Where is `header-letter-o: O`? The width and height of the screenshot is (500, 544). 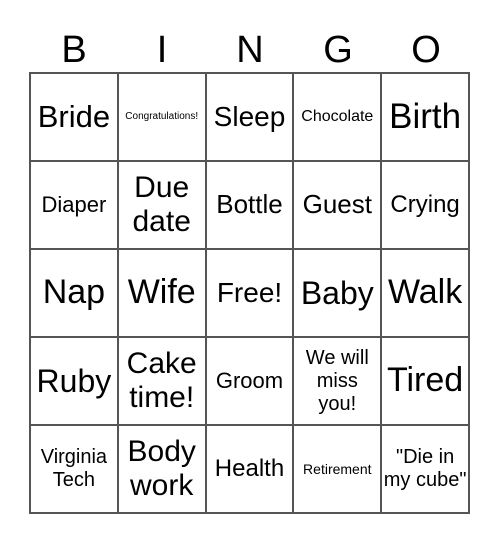 header-letter-o: O is located at coordinates (426, 50).